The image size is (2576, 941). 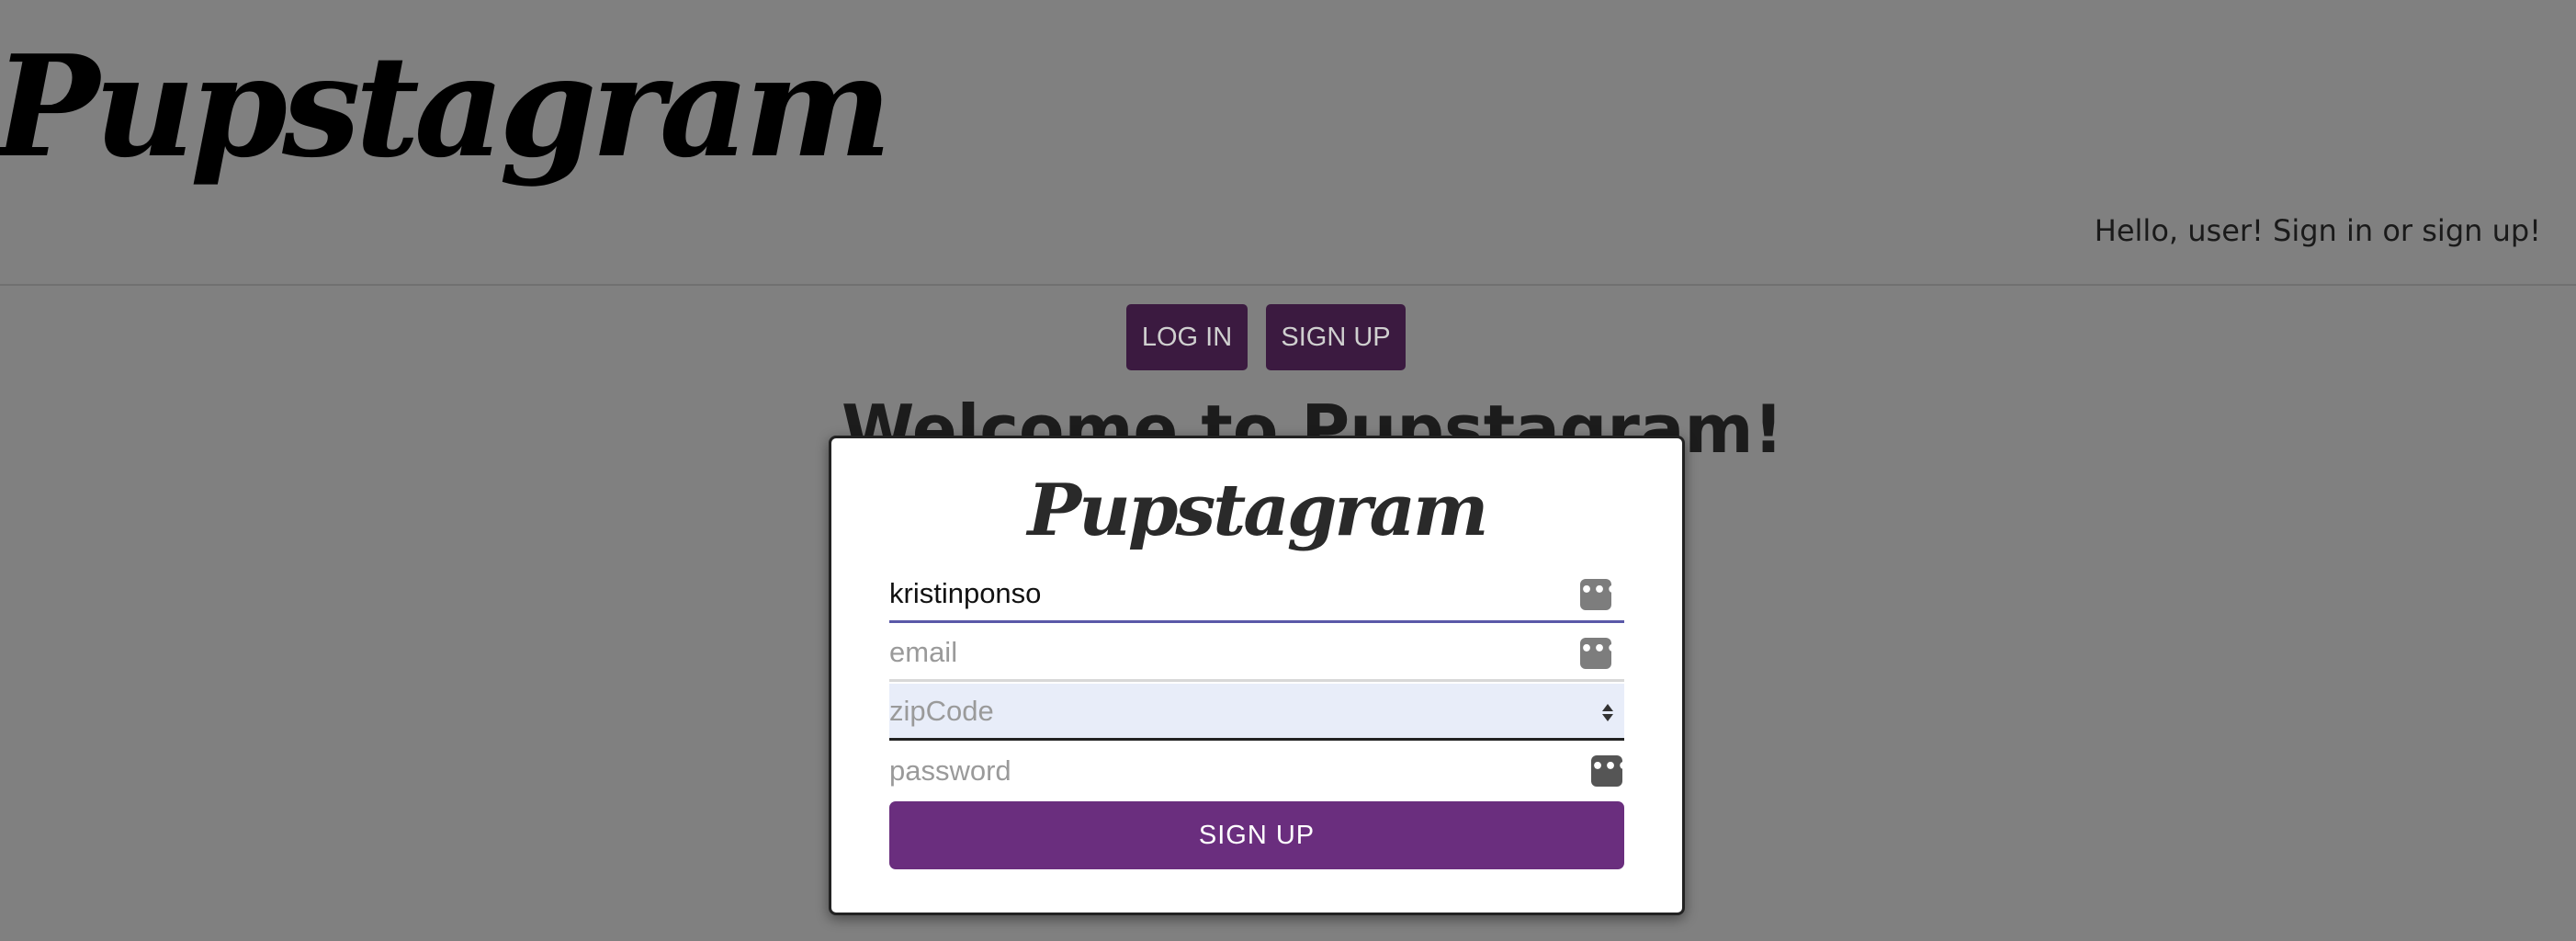 What do you see at coordinates (1336, 337) in the screenshot?
I see `signup-button: SIGN UP` at bounding box center [1336, 337].